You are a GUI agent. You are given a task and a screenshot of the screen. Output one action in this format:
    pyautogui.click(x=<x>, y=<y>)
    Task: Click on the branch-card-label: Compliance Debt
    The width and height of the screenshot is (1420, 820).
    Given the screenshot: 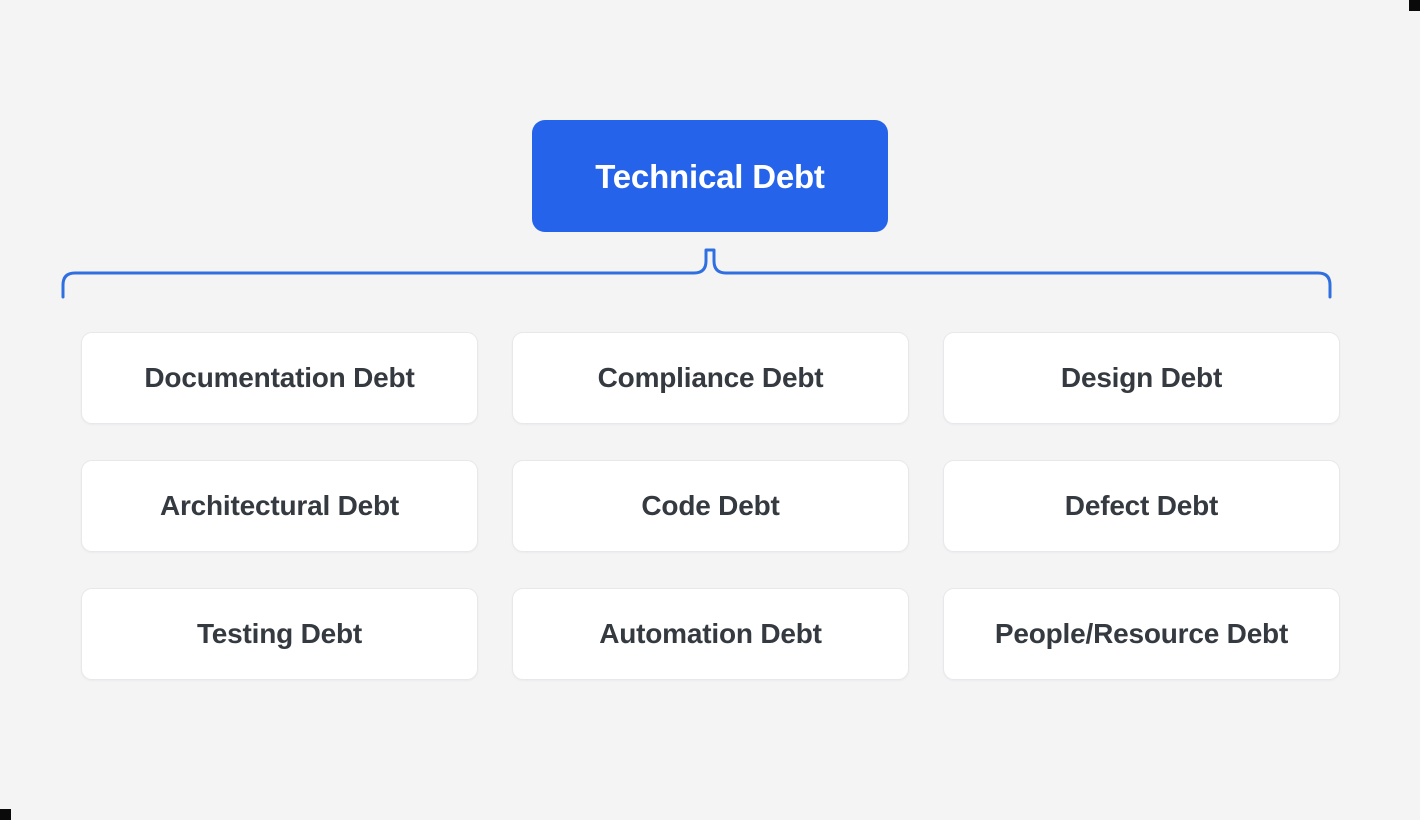 What is the action you would take?
    pyautogui.click(x=710, y=377)
    